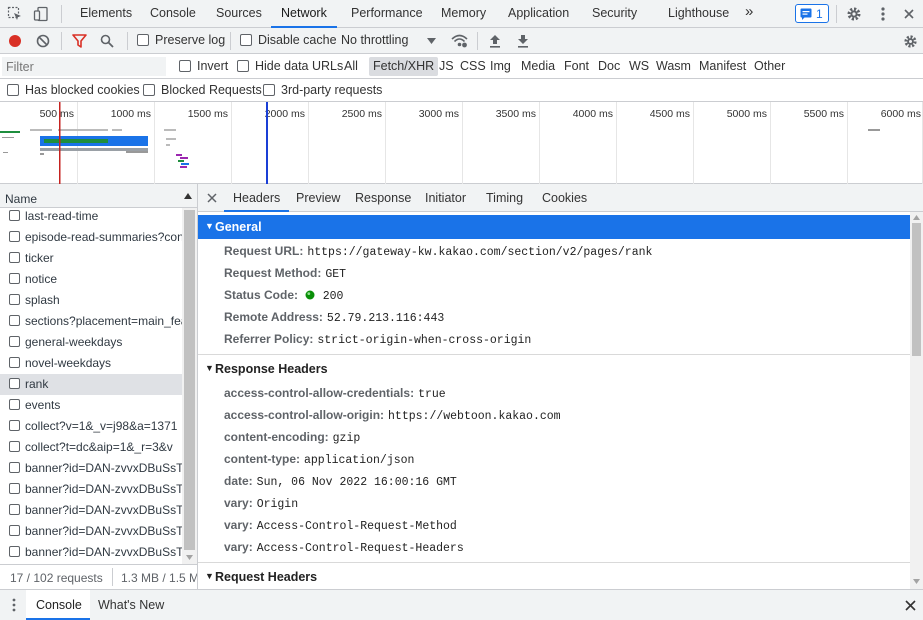  Describe the element at coordinates (318, 198) in the screenshot. I see `tab-preview: Preview` at that location.